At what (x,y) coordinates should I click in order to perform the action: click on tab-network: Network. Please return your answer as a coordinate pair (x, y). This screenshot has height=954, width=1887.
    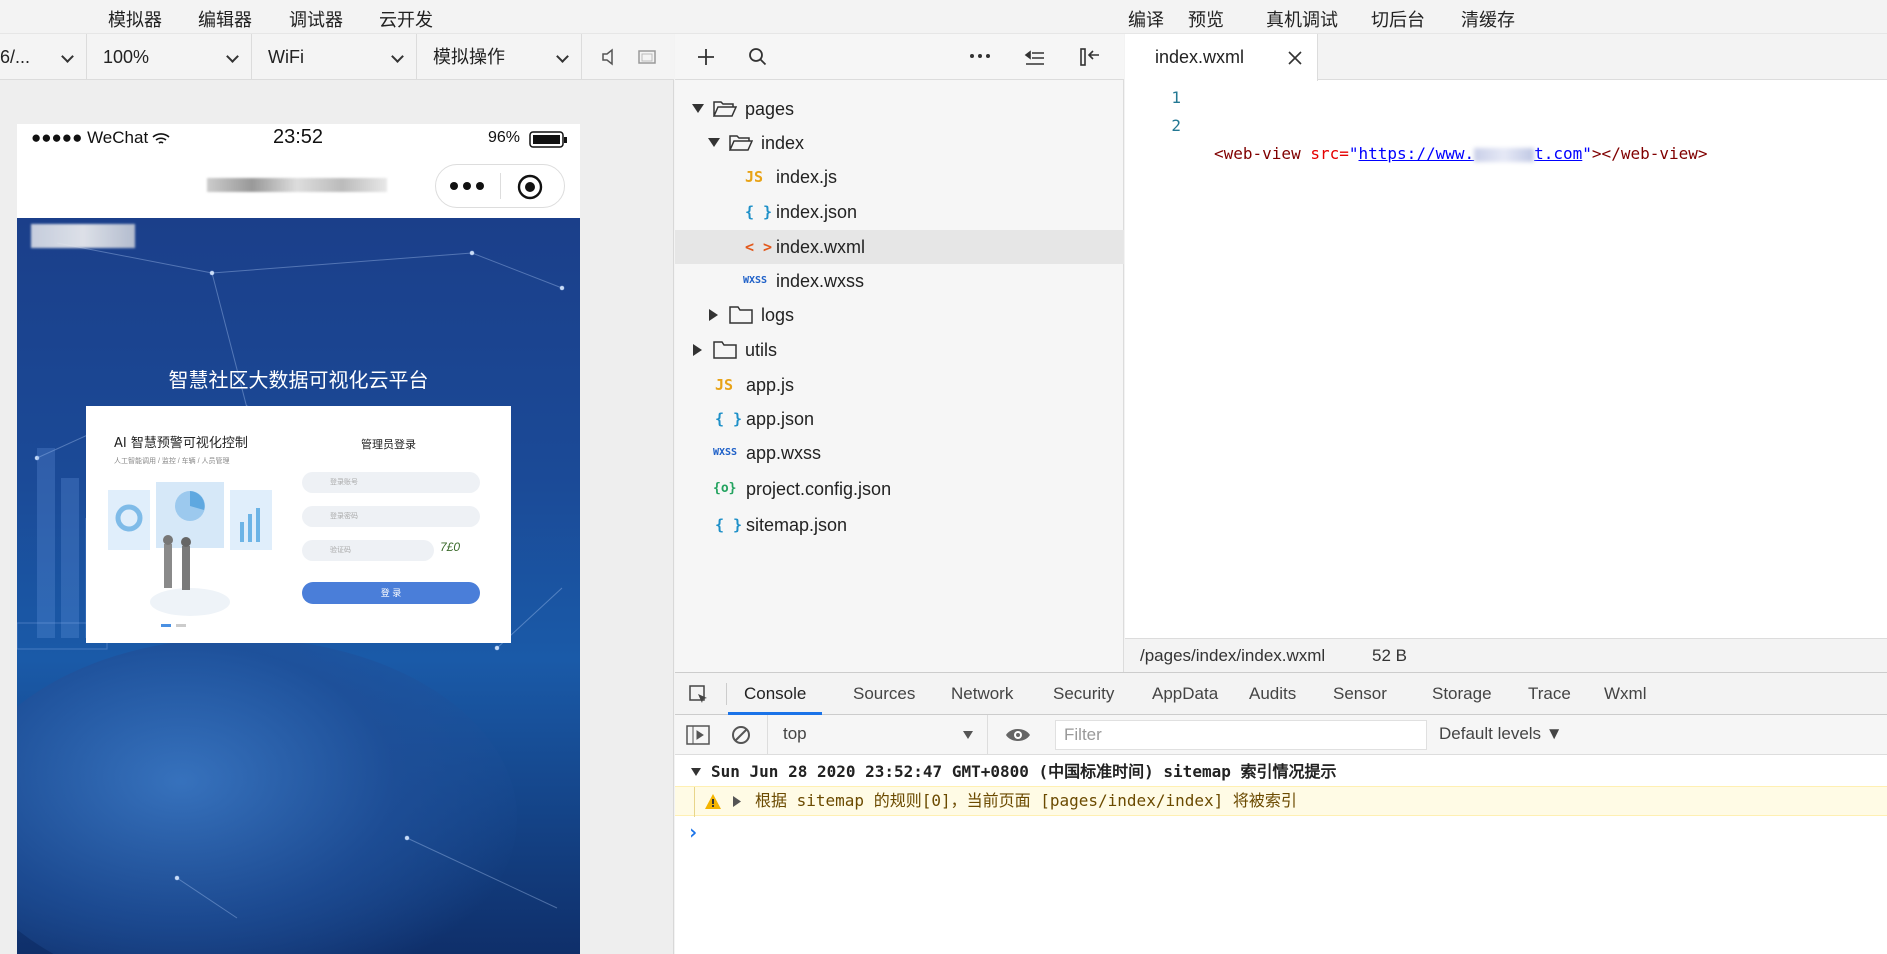
    Looking at the image, I should click on (982, 694).